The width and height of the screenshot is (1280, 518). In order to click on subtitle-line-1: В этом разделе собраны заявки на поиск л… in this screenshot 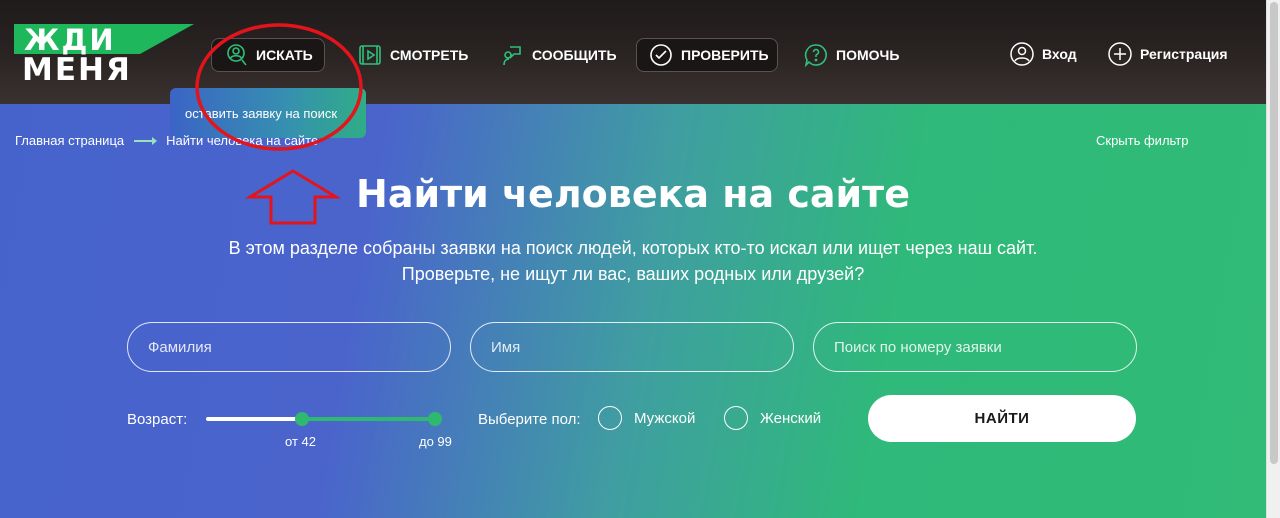, I will do `click(633, 248)`.